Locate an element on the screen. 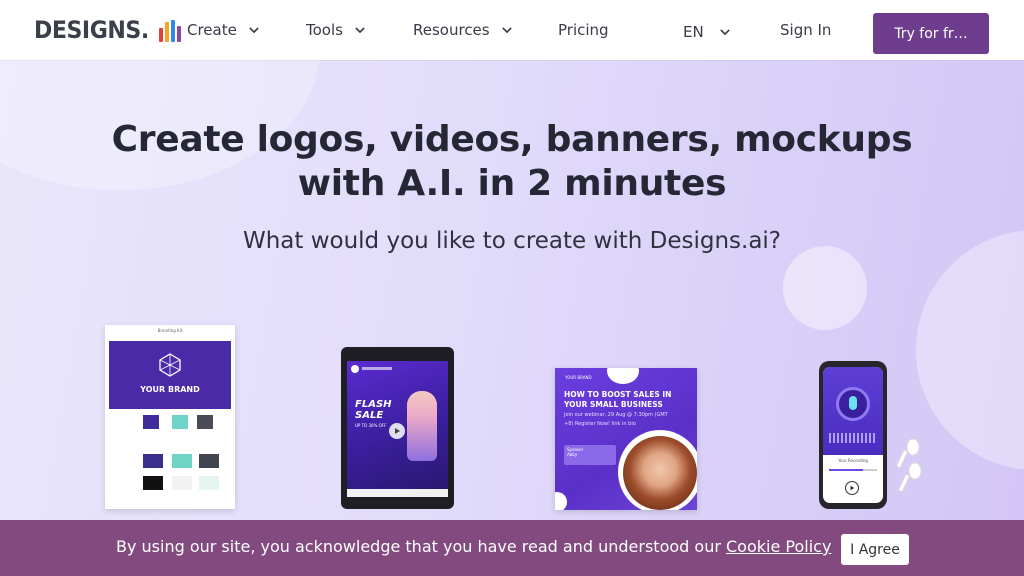  nav-pricing: Pricing is located at coordinates (583, 30).